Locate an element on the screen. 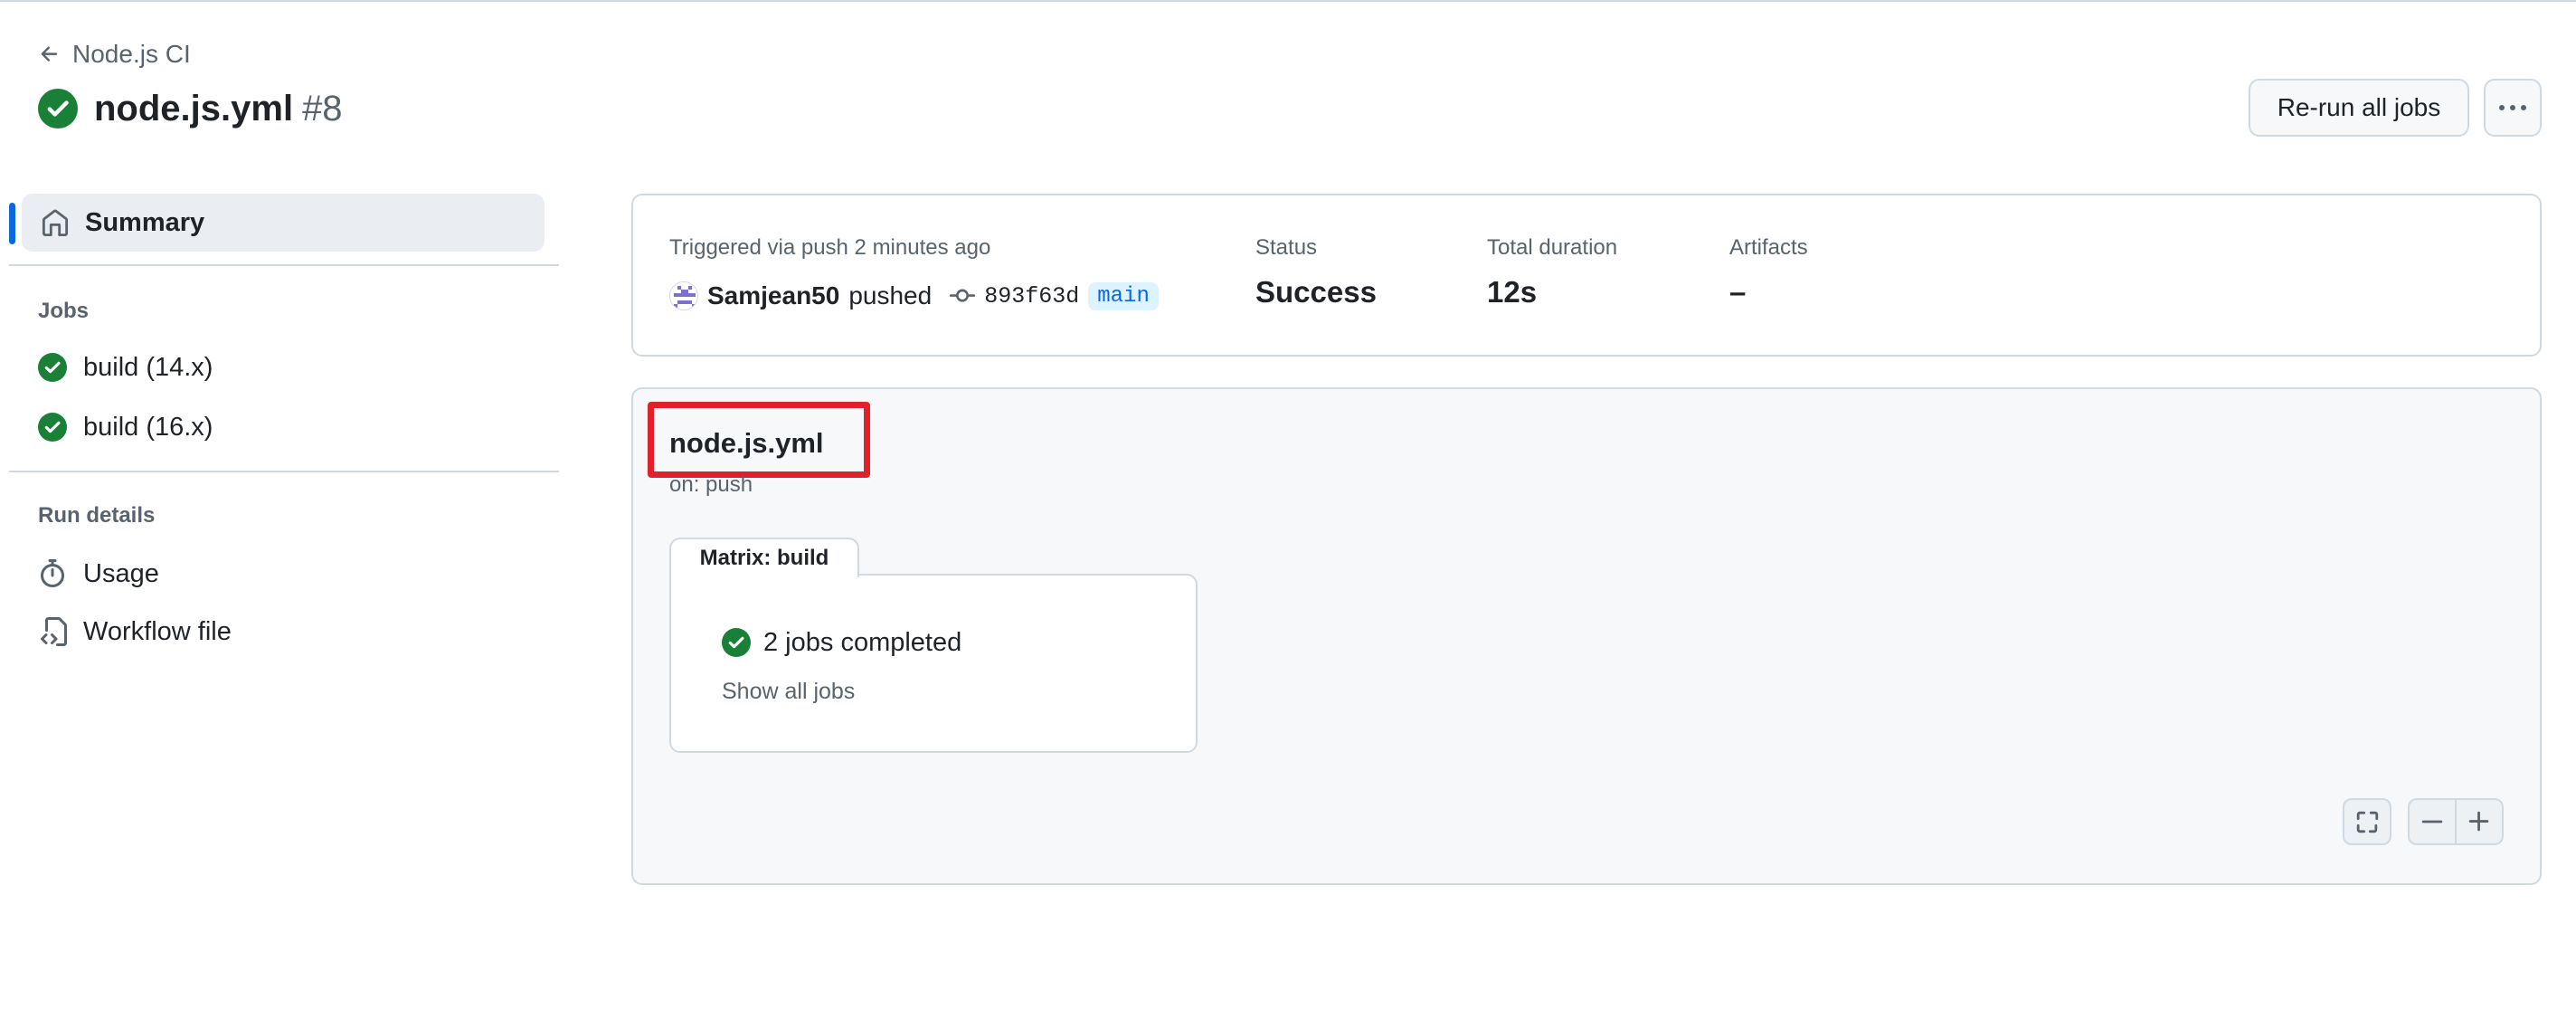 The height and width of the screenshot is (1028, 2576). avatar is located at coordinates (683, 296).